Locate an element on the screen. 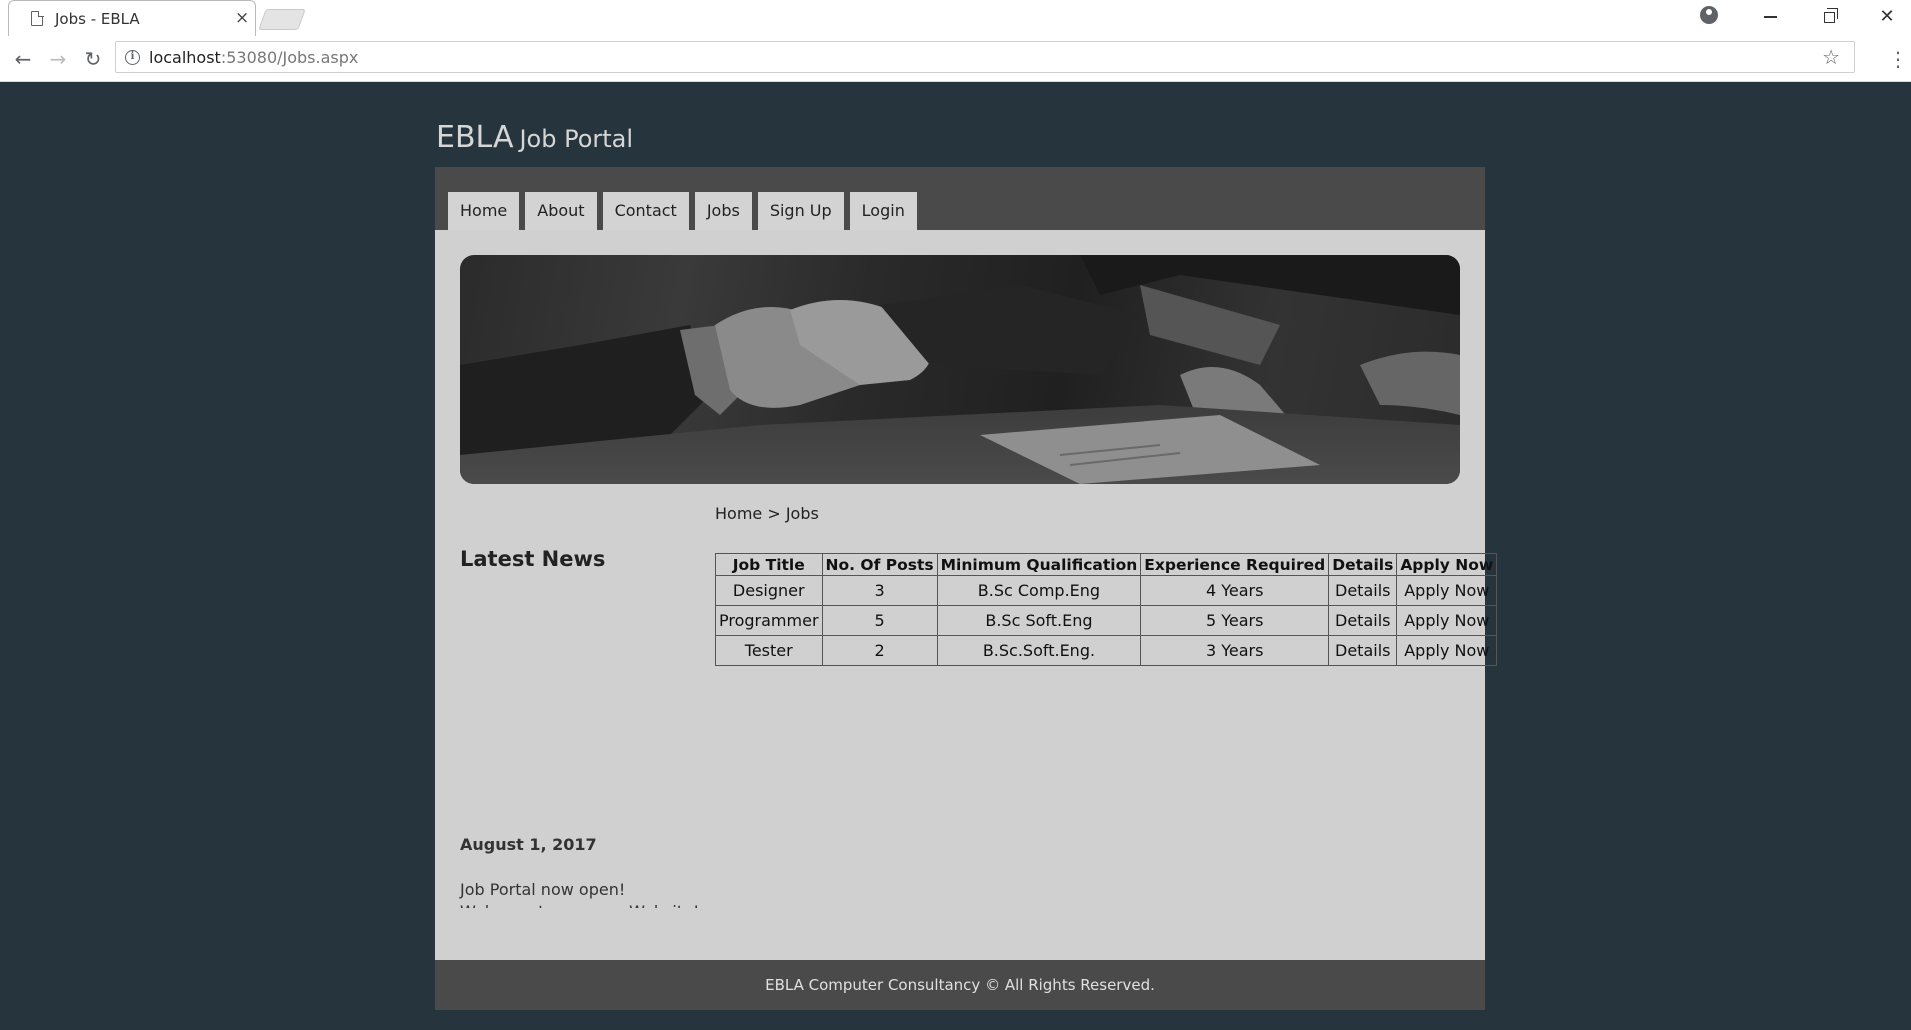 This screenshot has height=1030, width=1911. news-item-text-clipped: Welcome to our new Website! is located at coordinates (585, 905).